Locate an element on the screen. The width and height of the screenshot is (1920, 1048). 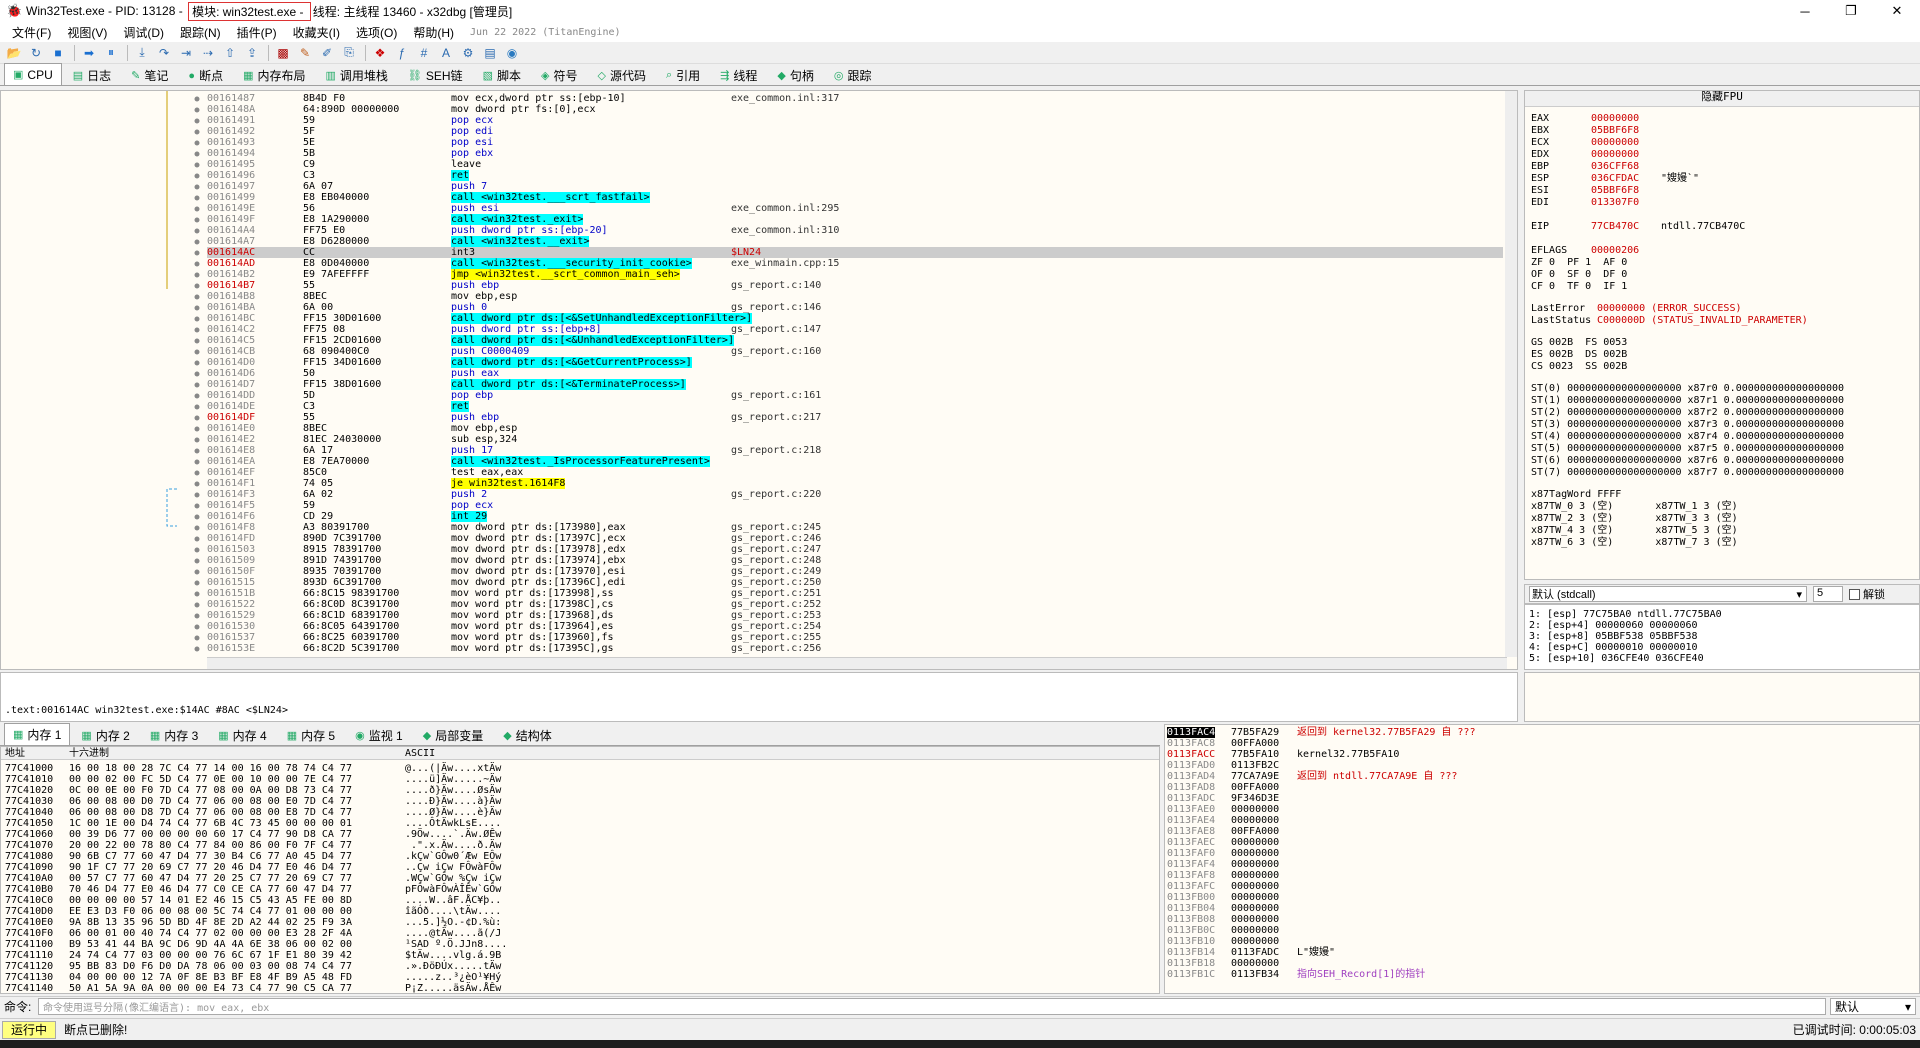
tab-0: ▣ CPU is located at coordinates (33, 74).